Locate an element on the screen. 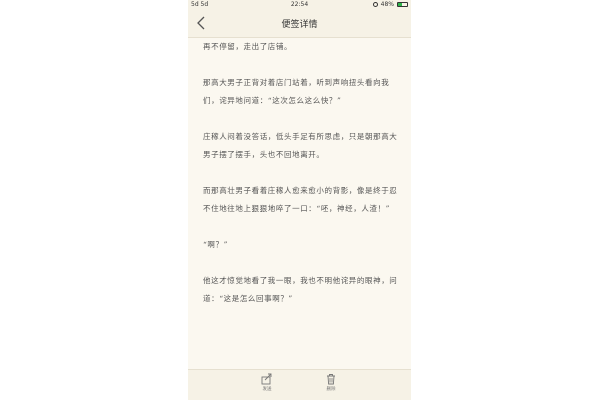 This screenshot has height=400, width=600. note-paragraph: 再不停留，走出了店铺。 is located at coordinates (248, 46).